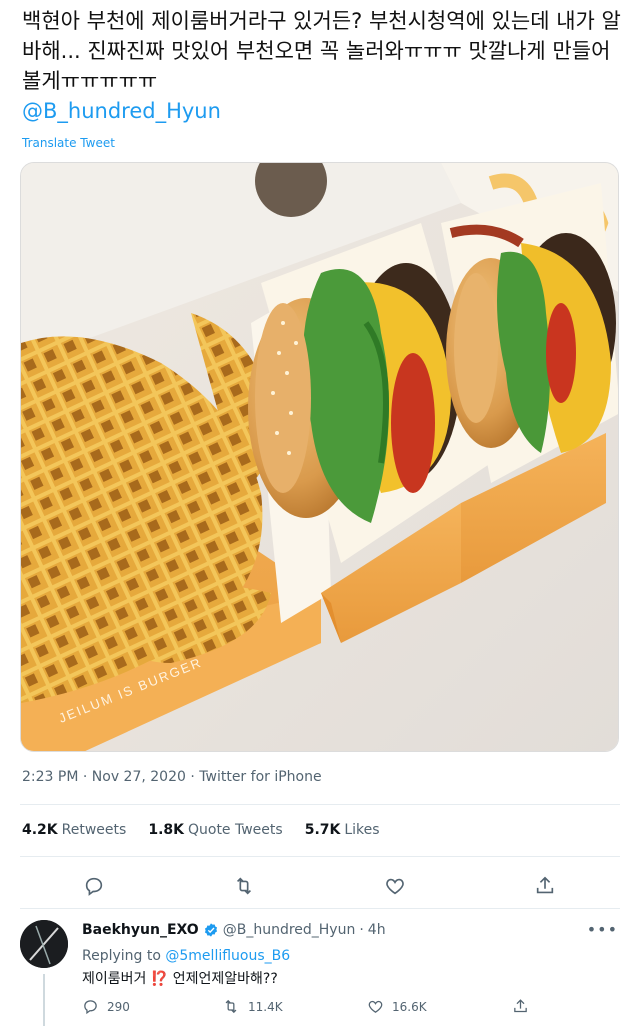 The height and width of the screenshot is (1026, 640). I want to click on tweet-stats: 4.2K Retweets 1.8K Quote Tweets 5.7K Likes, so click(201, 830).